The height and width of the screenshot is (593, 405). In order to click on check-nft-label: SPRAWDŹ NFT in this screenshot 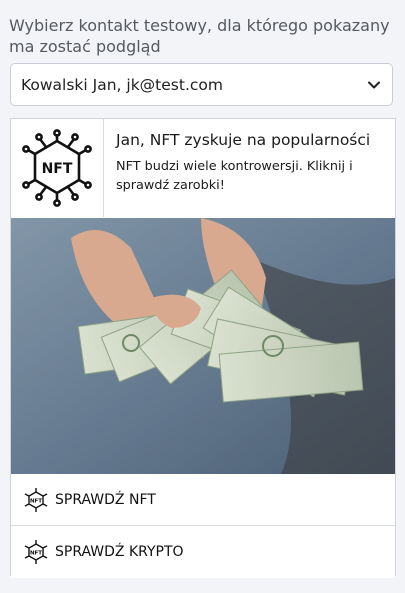, I will do `click(105, 499)`.